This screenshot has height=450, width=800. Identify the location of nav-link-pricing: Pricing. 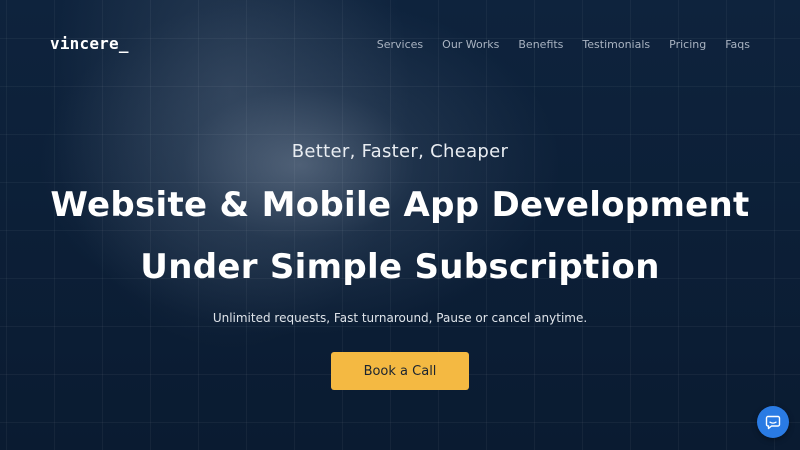
(687, 44).